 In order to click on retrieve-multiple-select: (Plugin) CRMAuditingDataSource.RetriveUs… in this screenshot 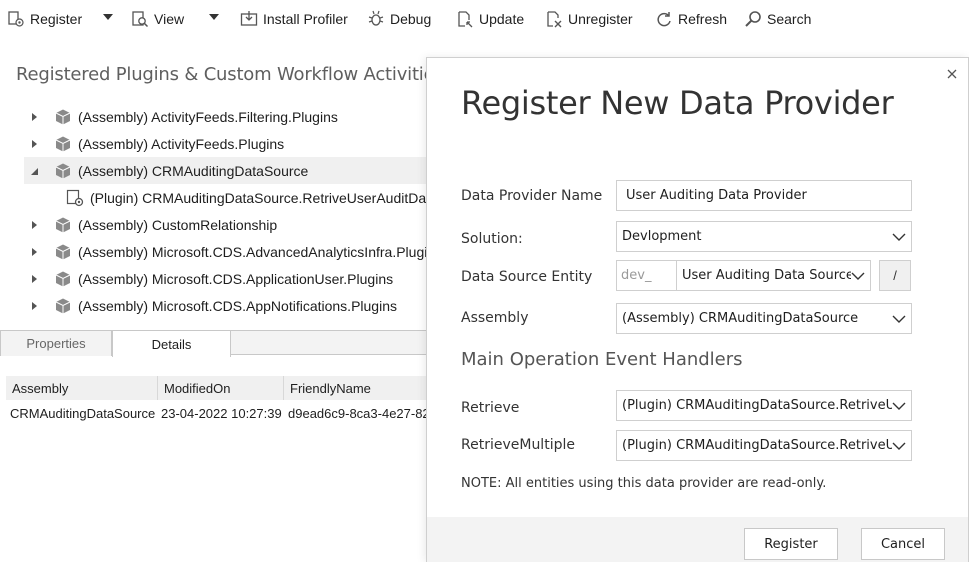, I will do `click(764, 445)`.